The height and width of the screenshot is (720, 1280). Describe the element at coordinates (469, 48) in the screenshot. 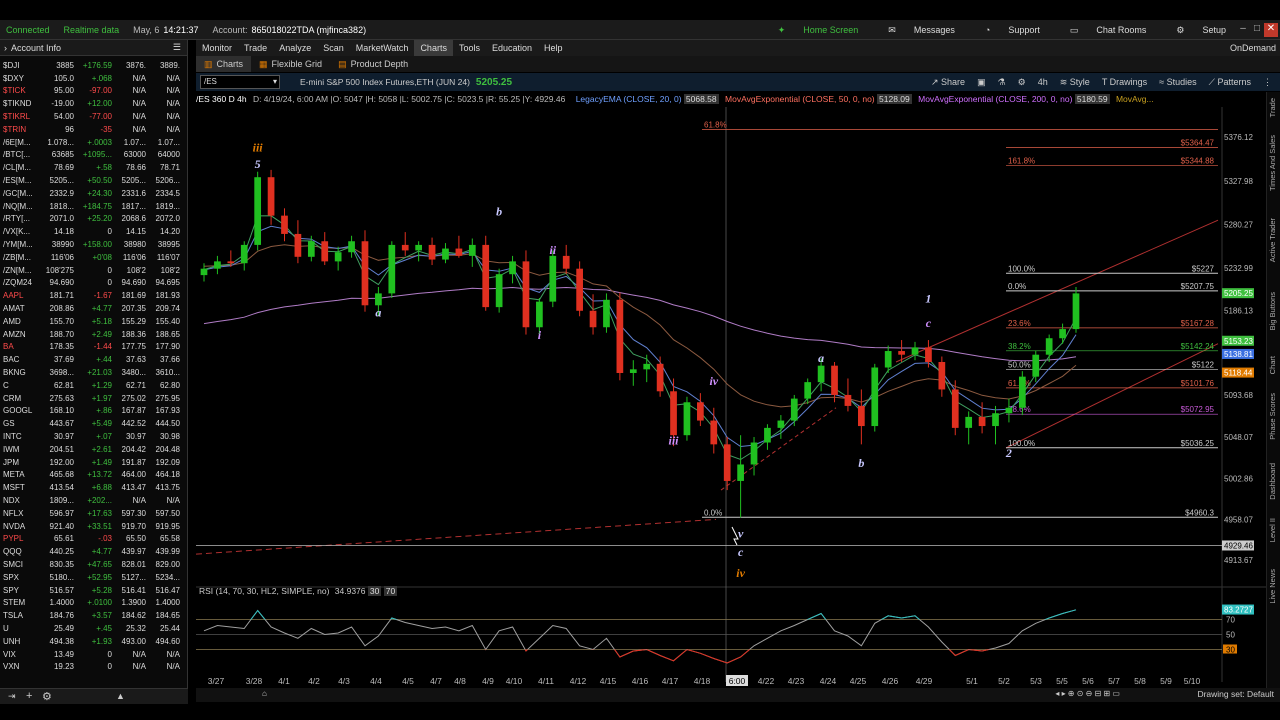

I see `menu-tools: Tools` at that location.